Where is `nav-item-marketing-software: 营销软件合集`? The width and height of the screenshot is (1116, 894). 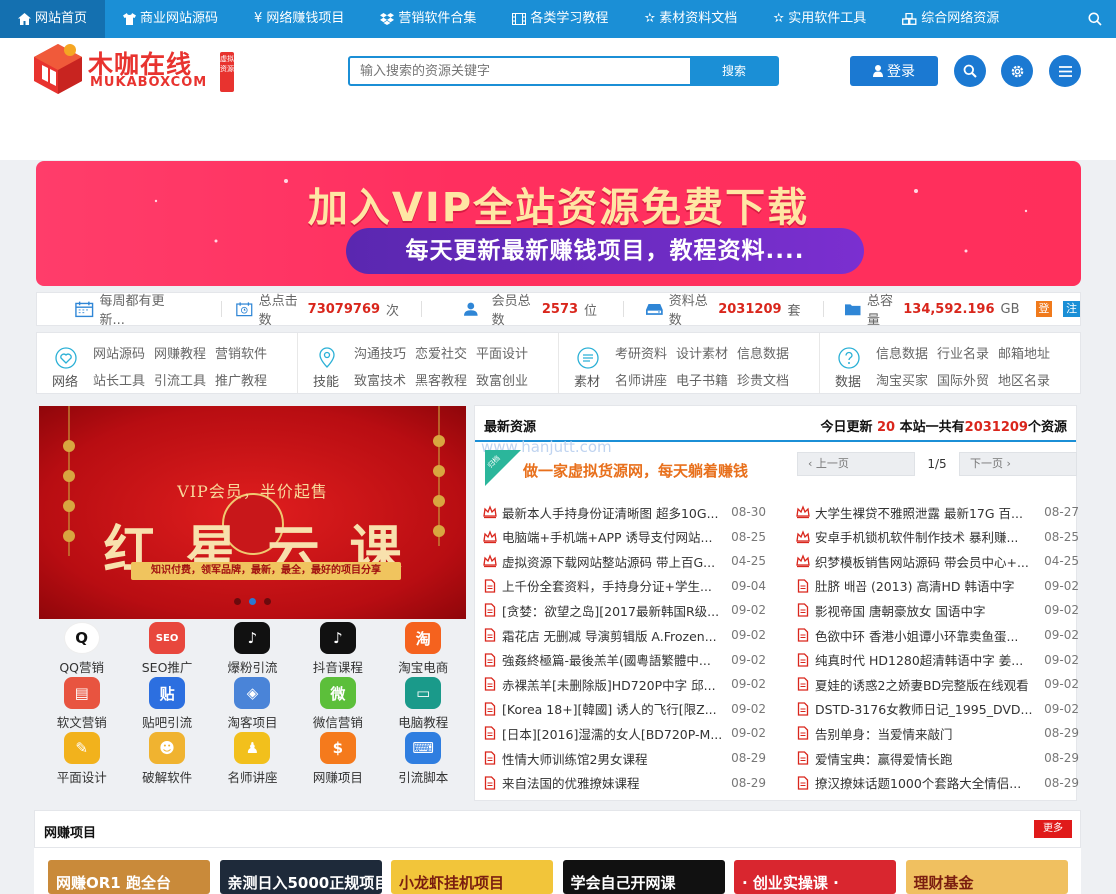 nav-item-marketing-software: 营销软件合集 is located at coordinates (428, 19).